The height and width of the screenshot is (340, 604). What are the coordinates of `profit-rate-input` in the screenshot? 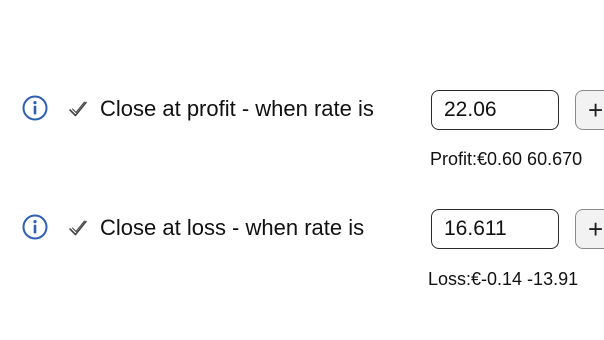 It's located at (495, 110).